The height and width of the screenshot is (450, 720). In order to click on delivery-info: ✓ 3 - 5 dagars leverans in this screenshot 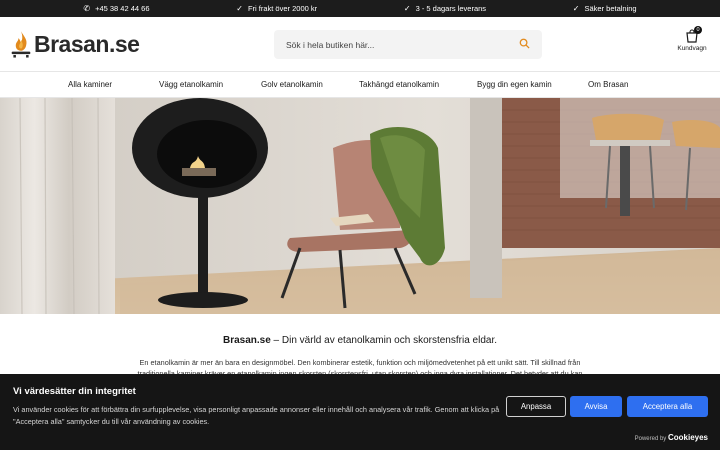, I will do `click(445, 8)`.